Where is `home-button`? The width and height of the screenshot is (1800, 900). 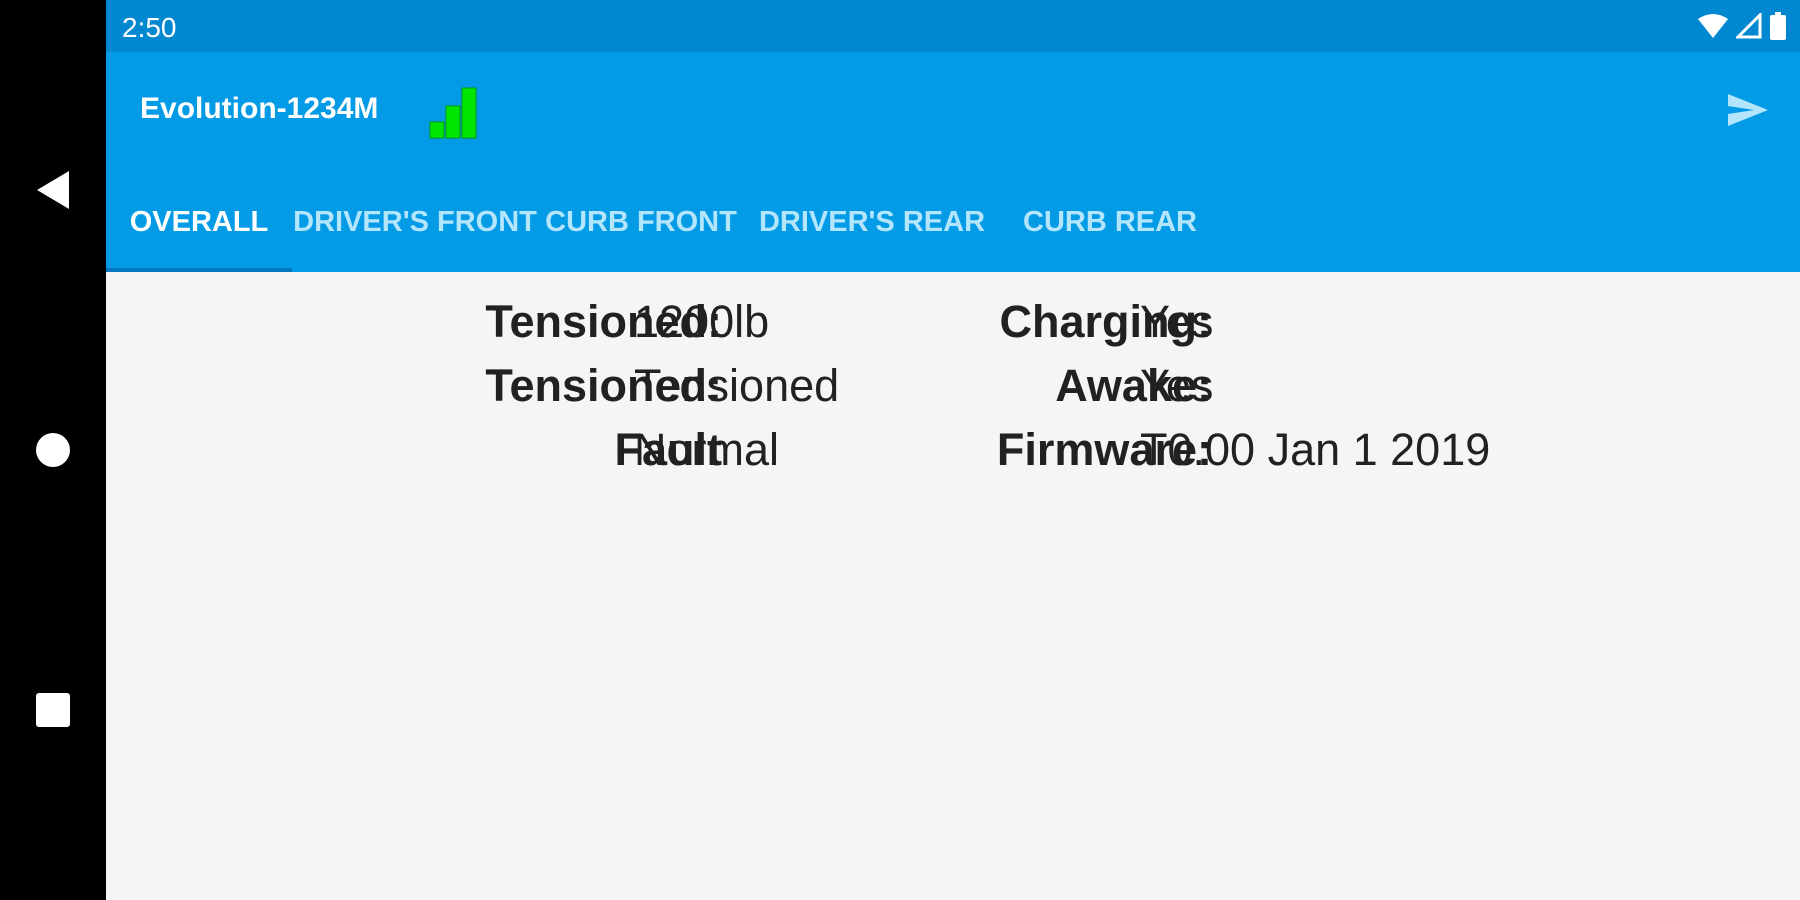
home-button is located at coordinates (53, 450).